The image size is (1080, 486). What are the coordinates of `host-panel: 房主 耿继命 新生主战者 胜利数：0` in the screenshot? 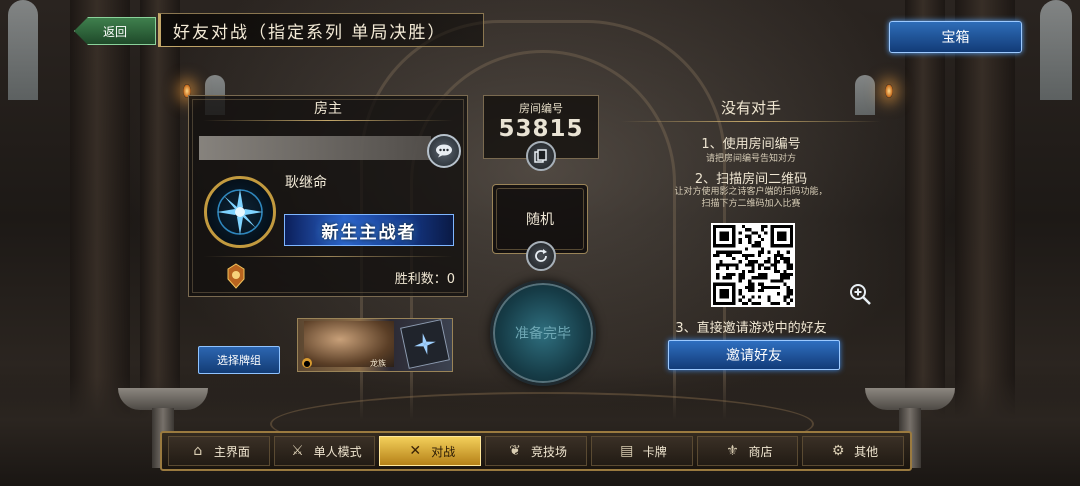 It's located at (328, 196).